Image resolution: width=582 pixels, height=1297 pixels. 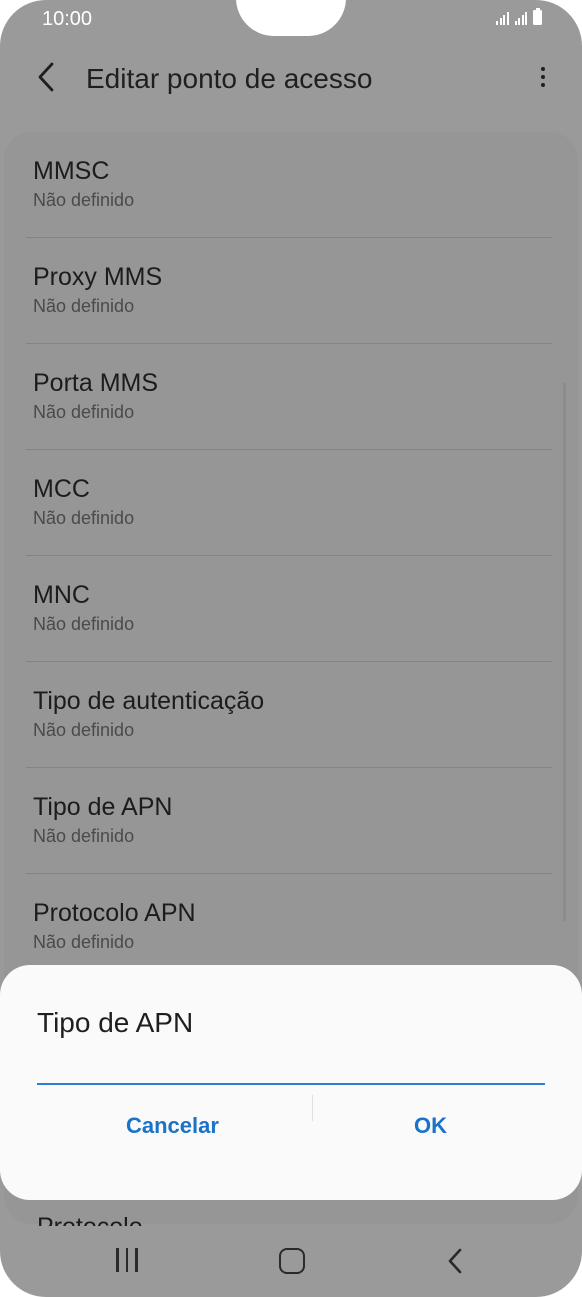 I want to click on more-options-button, so click(x=543, y=79).